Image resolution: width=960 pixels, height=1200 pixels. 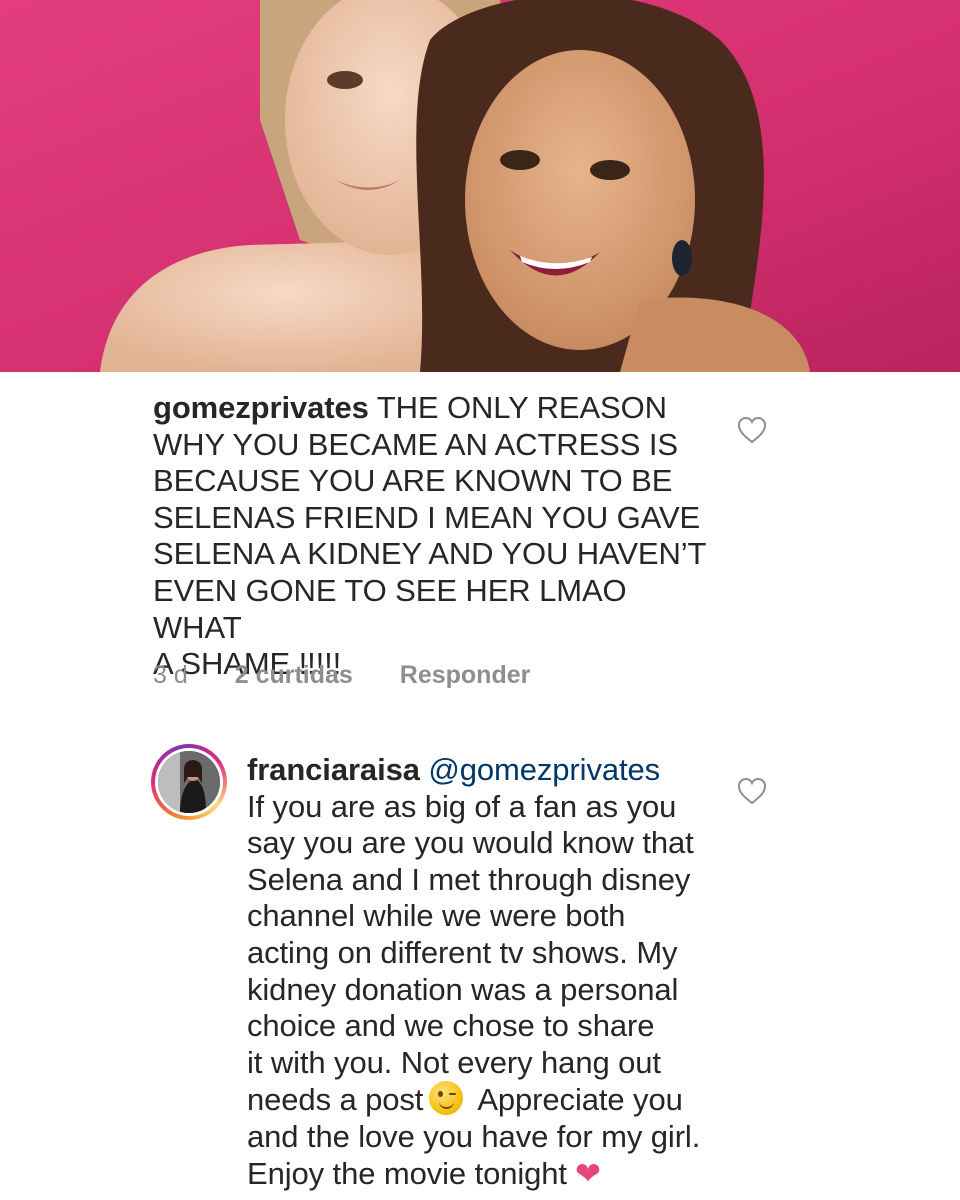 I want to click on comment-username: gomezprivates, so click(x=261, y=407).